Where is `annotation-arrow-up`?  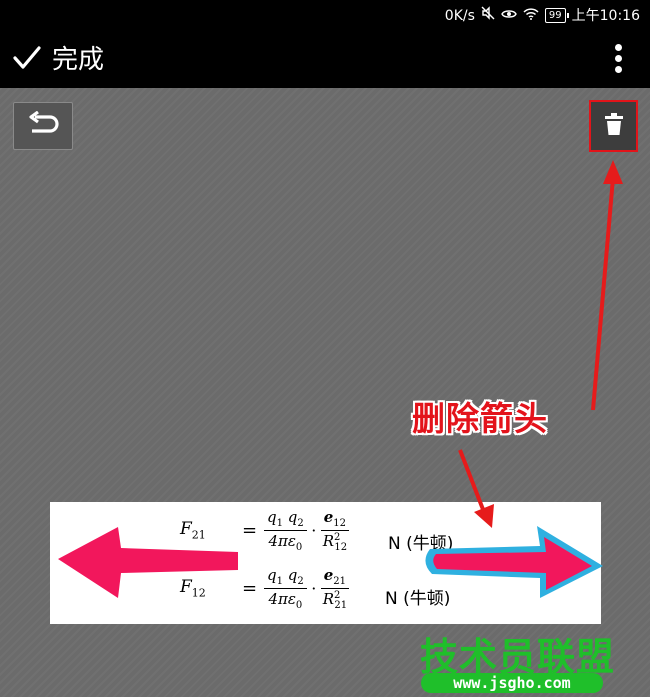
annotation-arrow-up is located at coordinates (603, 294).